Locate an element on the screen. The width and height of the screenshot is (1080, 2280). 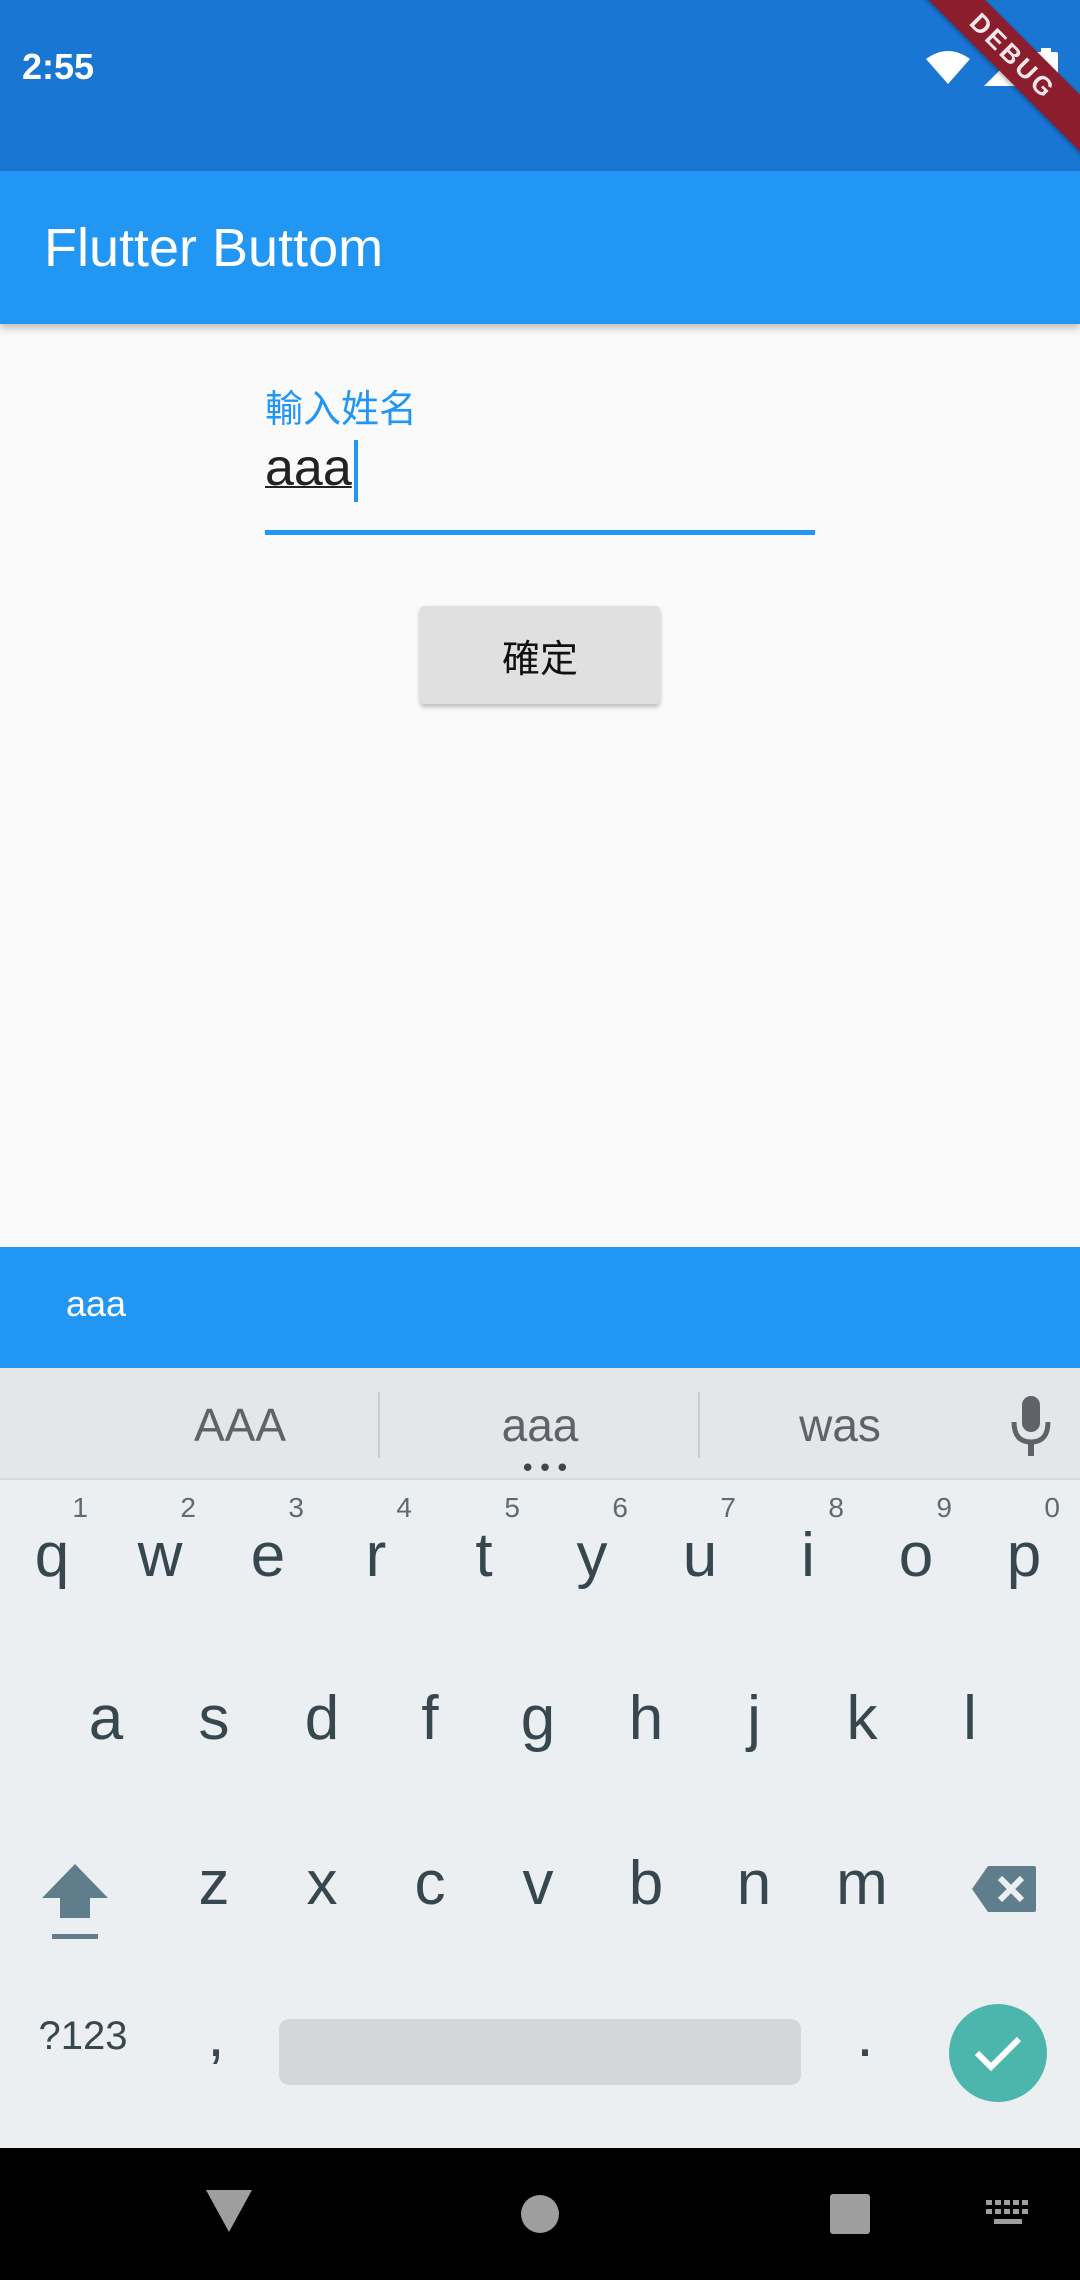
app-title: Flutter Buttom is located at coordinates (214, 248).